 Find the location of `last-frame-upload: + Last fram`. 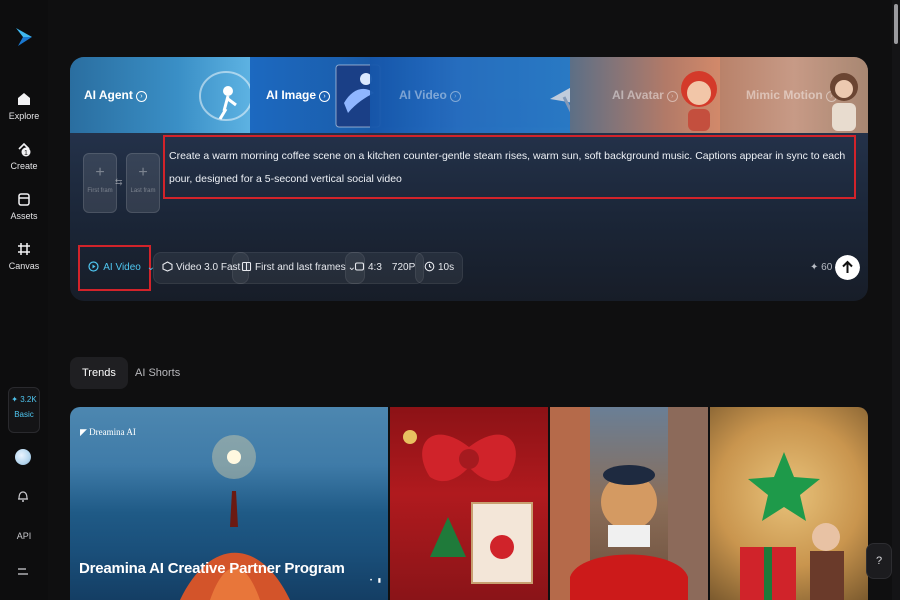

last-frame-upload: + Last fram is located at coordinates (143, 183).